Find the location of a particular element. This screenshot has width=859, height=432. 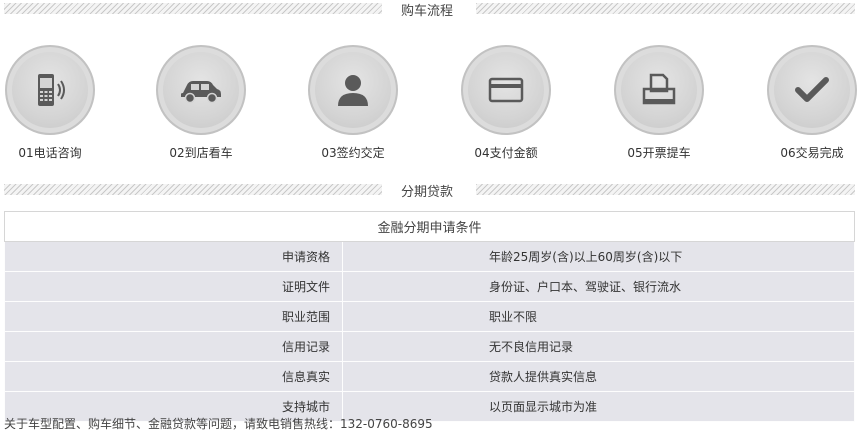

purchase-flow-divider: 购车流程 is located at coordinates (429, 9).